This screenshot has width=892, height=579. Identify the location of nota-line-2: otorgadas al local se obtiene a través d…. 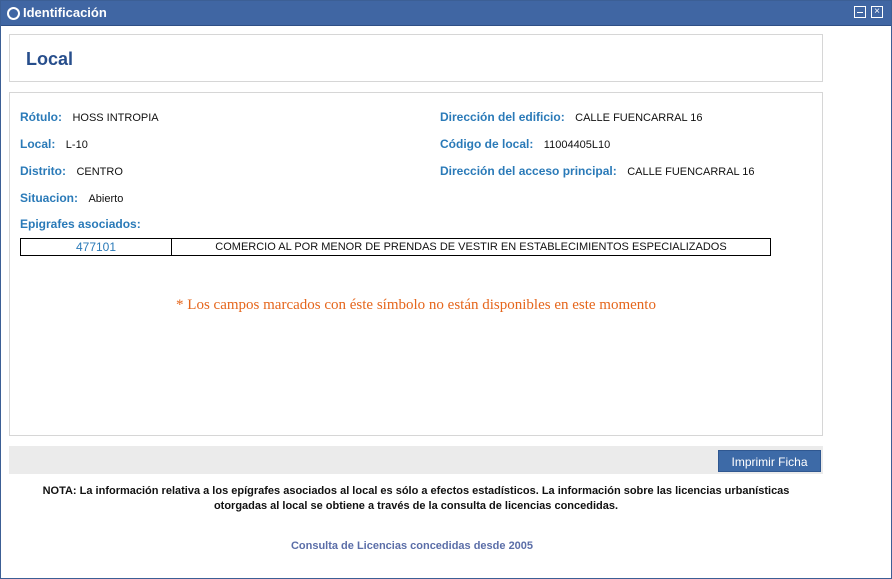
(416, 506).